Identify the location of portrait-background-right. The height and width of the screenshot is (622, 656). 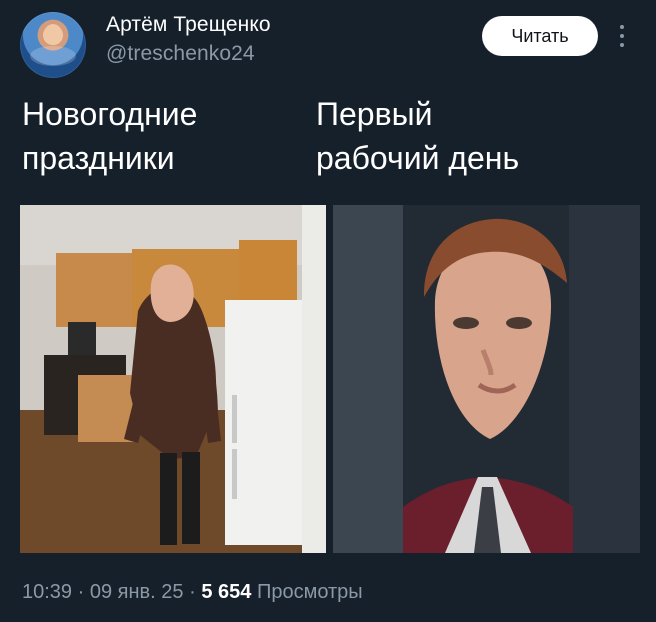
(604, 379).